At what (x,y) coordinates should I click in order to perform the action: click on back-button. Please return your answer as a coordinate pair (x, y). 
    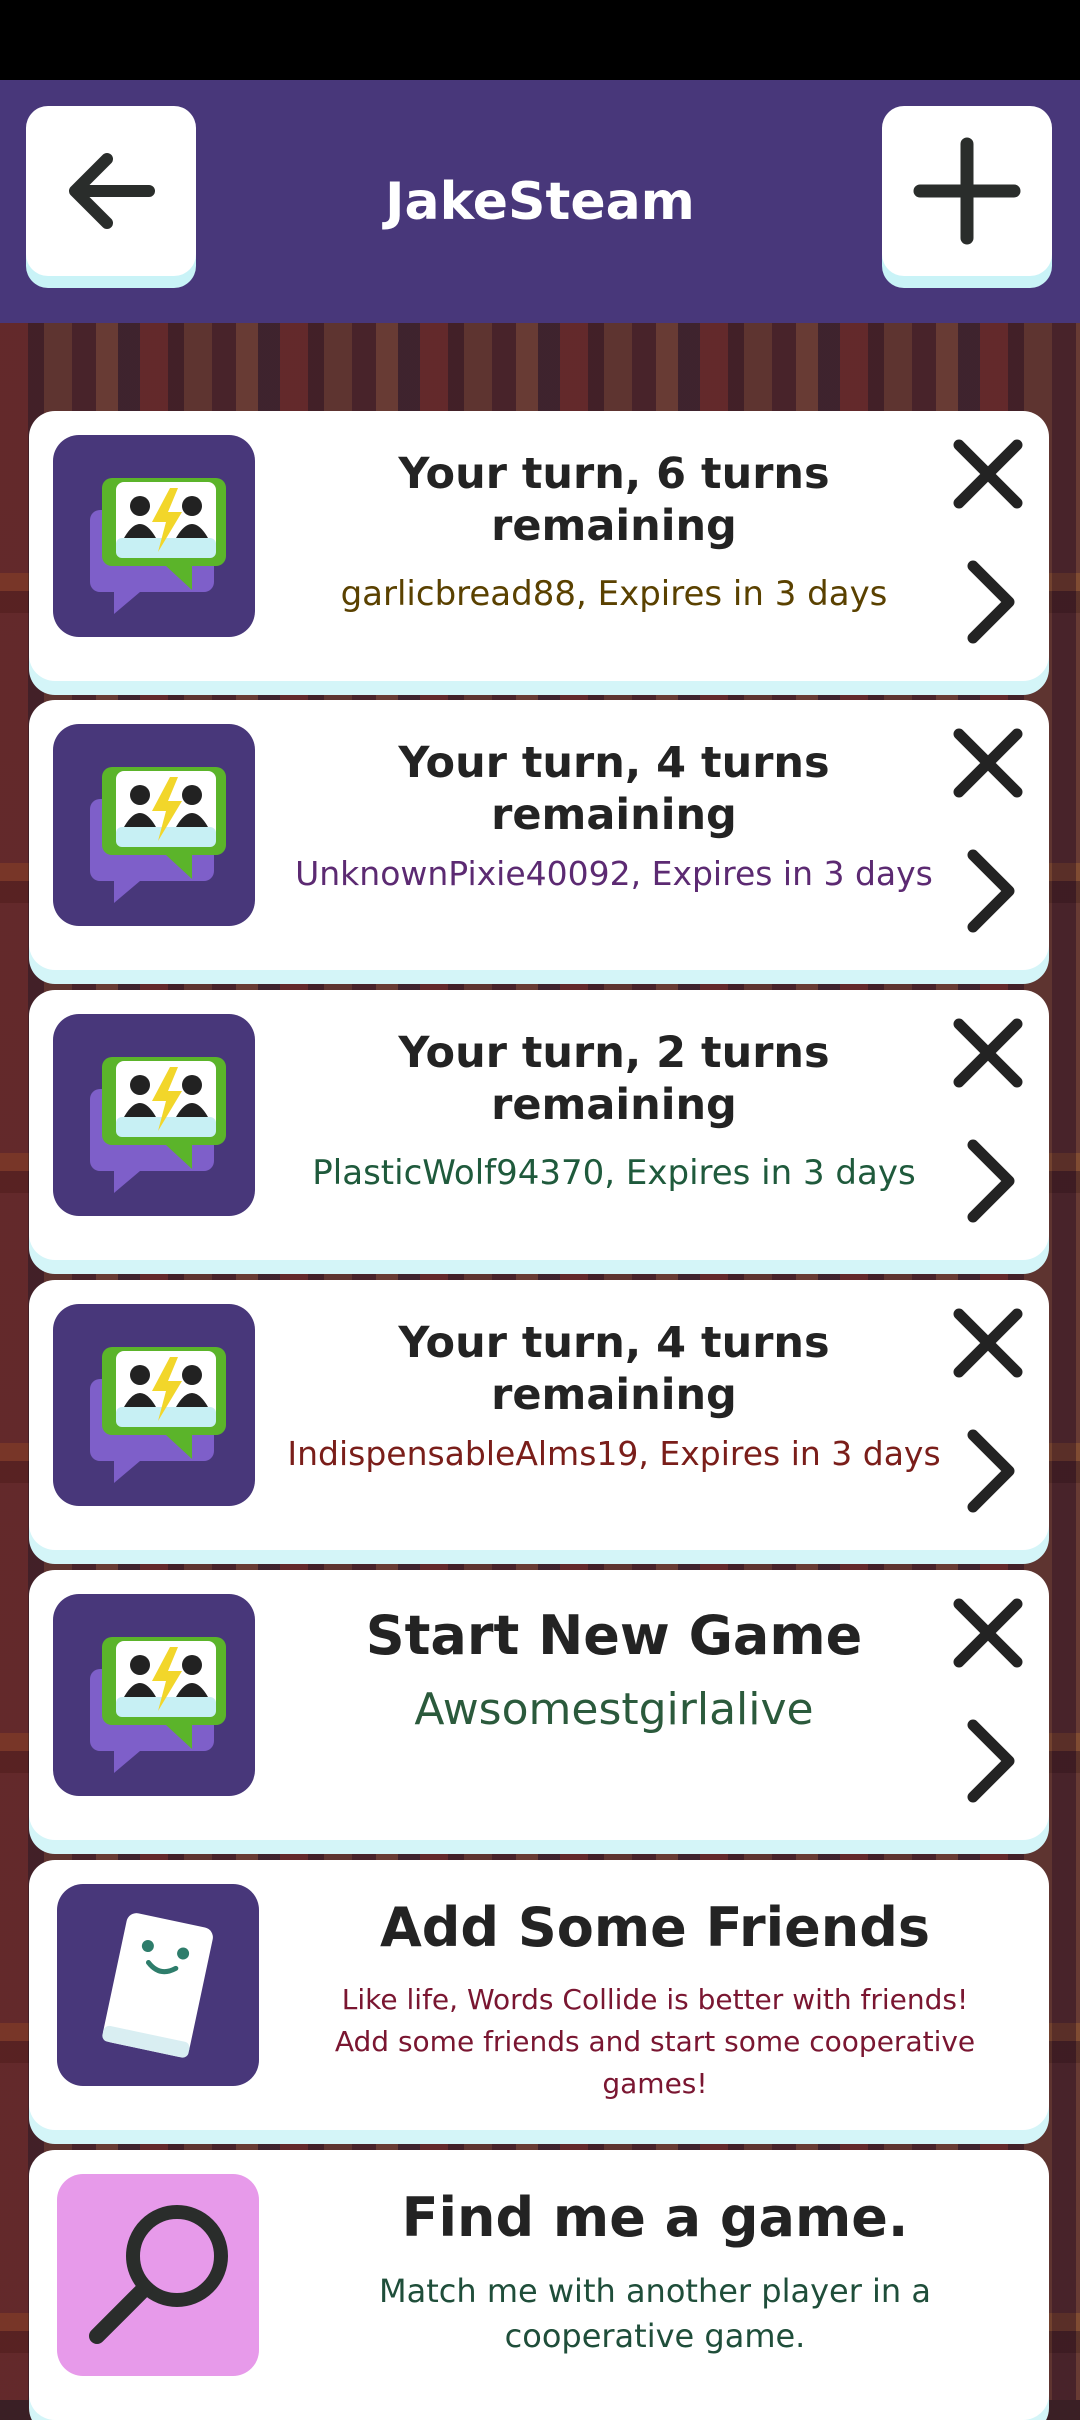
    Looking at the image, I should click on (111, 191).